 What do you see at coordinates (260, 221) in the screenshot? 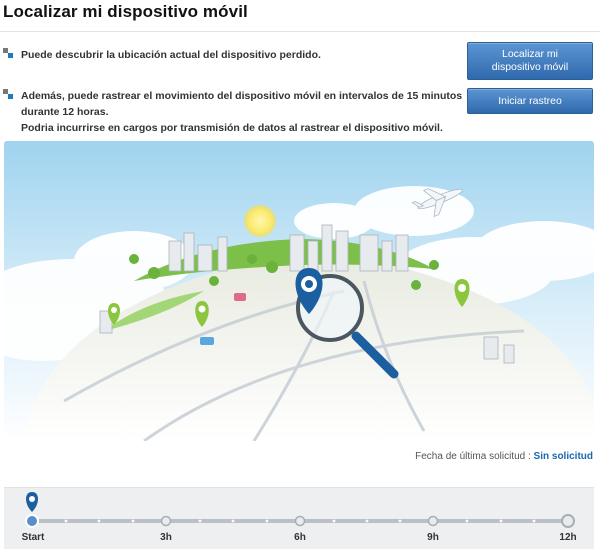
I see `sun-icon` at bounding box center [260, 221].